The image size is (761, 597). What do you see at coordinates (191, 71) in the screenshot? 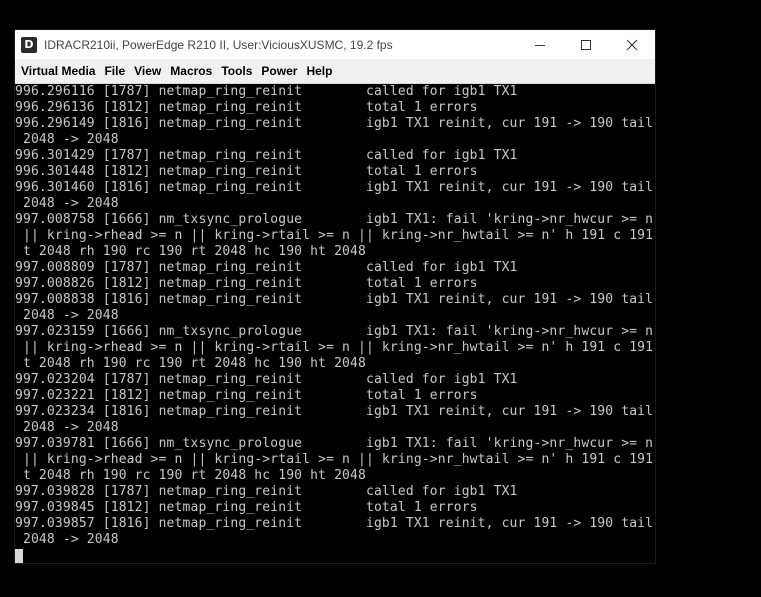
I see `menu-macros: Macros` at bounding box center [191, 71].